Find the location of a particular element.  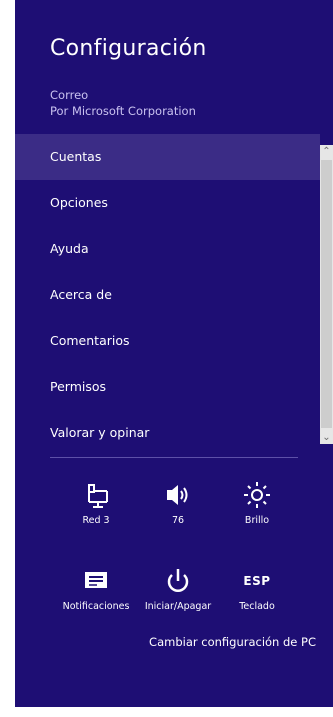

brightness-icon is located at coordinates (257, 497).